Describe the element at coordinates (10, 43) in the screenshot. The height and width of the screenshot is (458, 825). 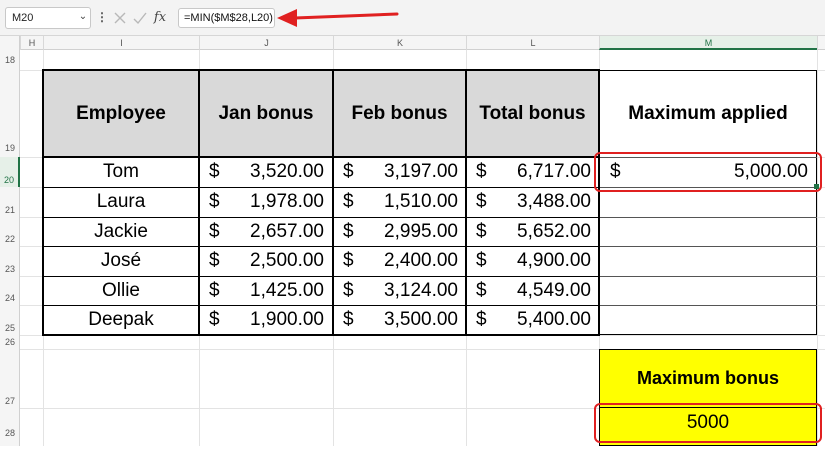
I see `select-all-corner` at that location.